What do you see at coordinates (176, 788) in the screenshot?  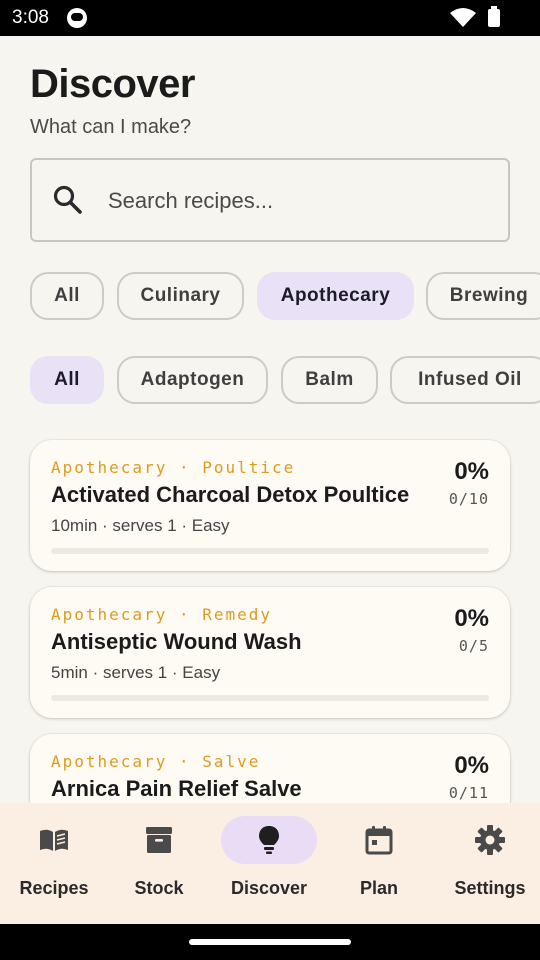 I see `recipe-title: Arnica Pain Relief Salve` at bounding box center [176, 788].